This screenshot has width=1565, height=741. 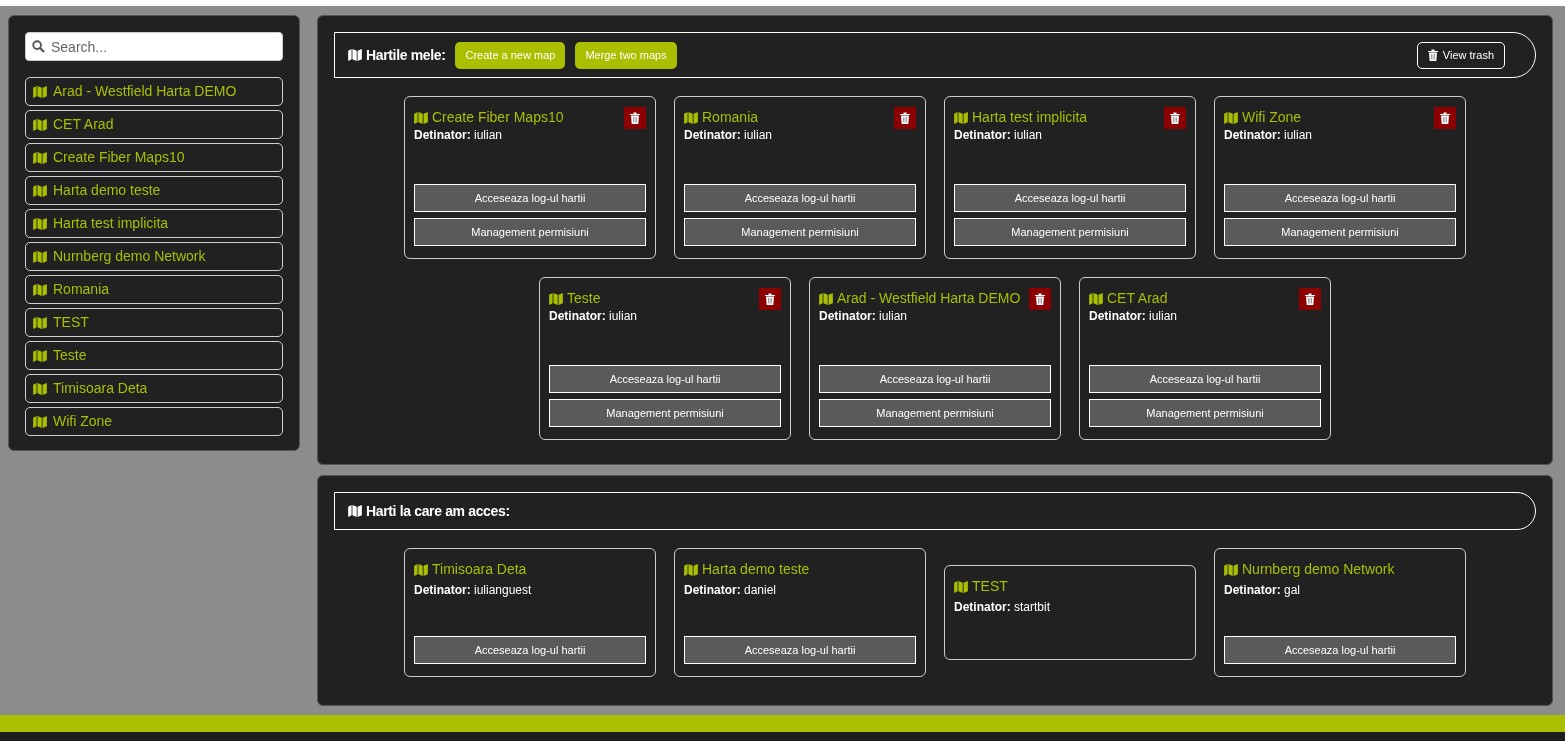 What do you see at coordinates (473, 591) in the screenshot?
I see `owner-text: Detinator: iulianguest` at bounding box center [473, 591].